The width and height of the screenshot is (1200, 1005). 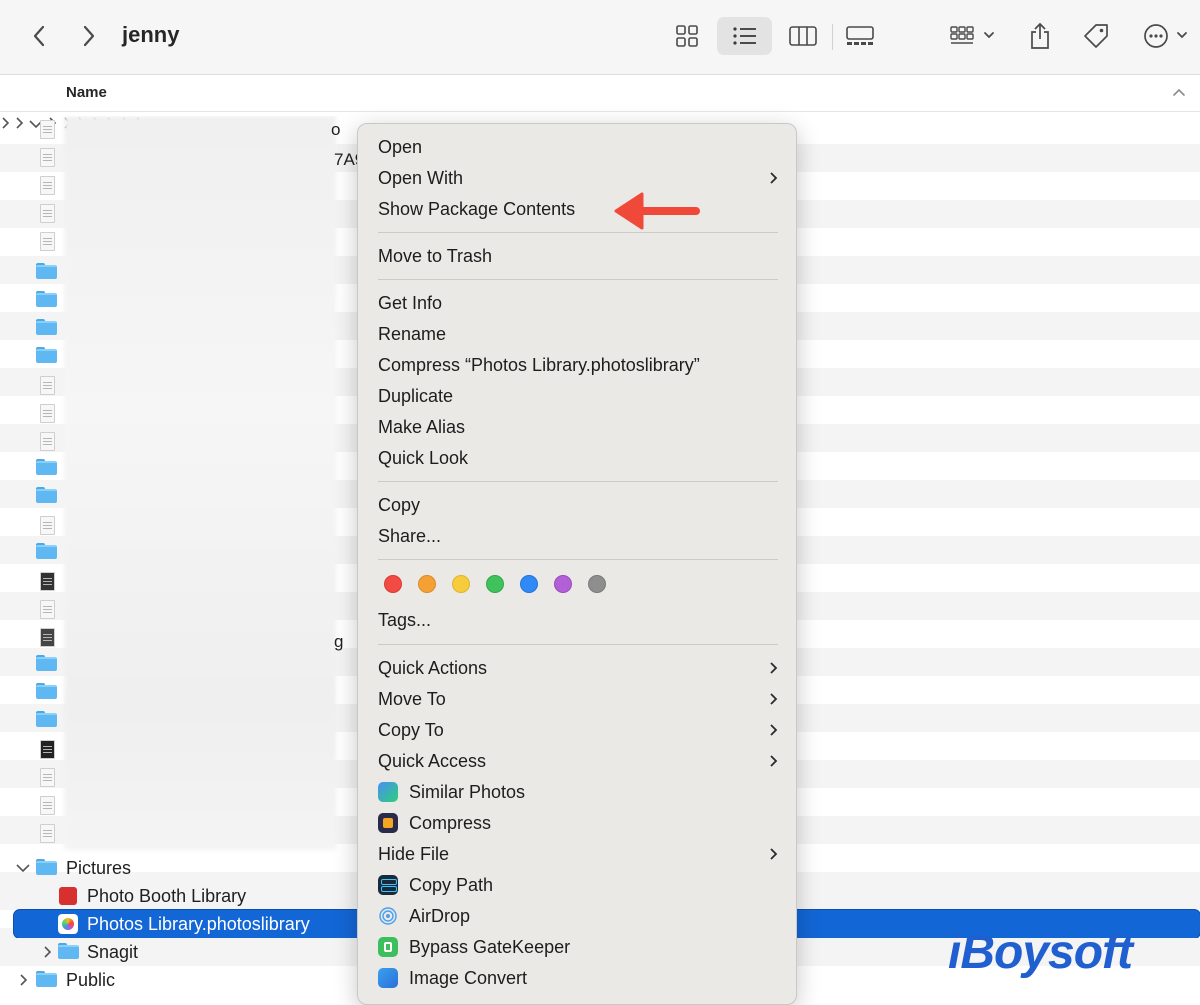 I want to click on menu-item-quick-look: Quick Look, so click(x=578, y=458).